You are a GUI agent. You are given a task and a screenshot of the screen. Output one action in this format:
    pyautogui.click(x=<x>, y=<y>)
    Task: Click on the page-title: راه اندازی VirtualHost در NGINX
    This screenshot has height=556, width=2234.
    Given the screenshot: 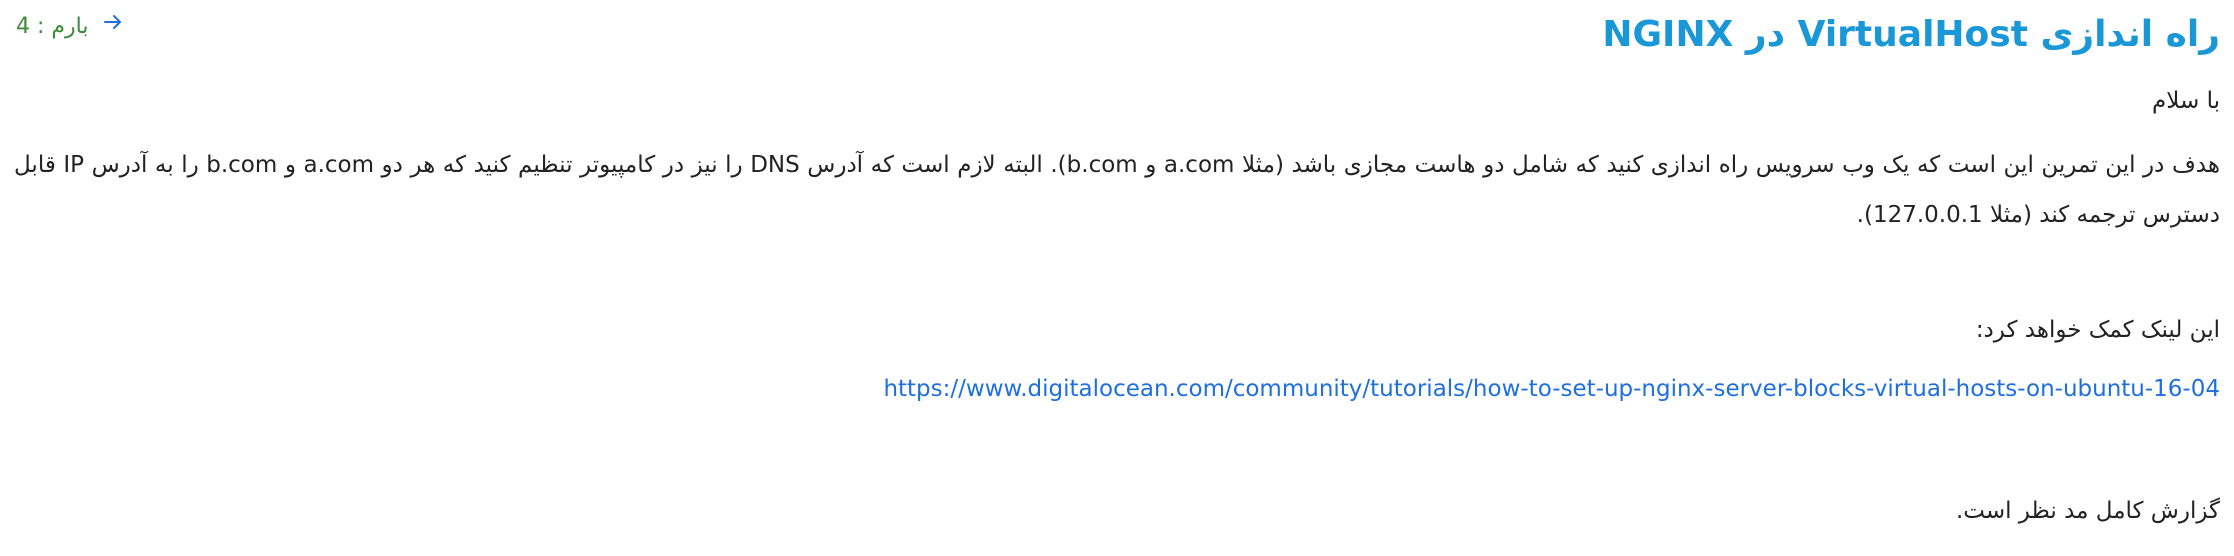 What is the action you would take?
    pyautogui.click(x=1911, y=34)
    